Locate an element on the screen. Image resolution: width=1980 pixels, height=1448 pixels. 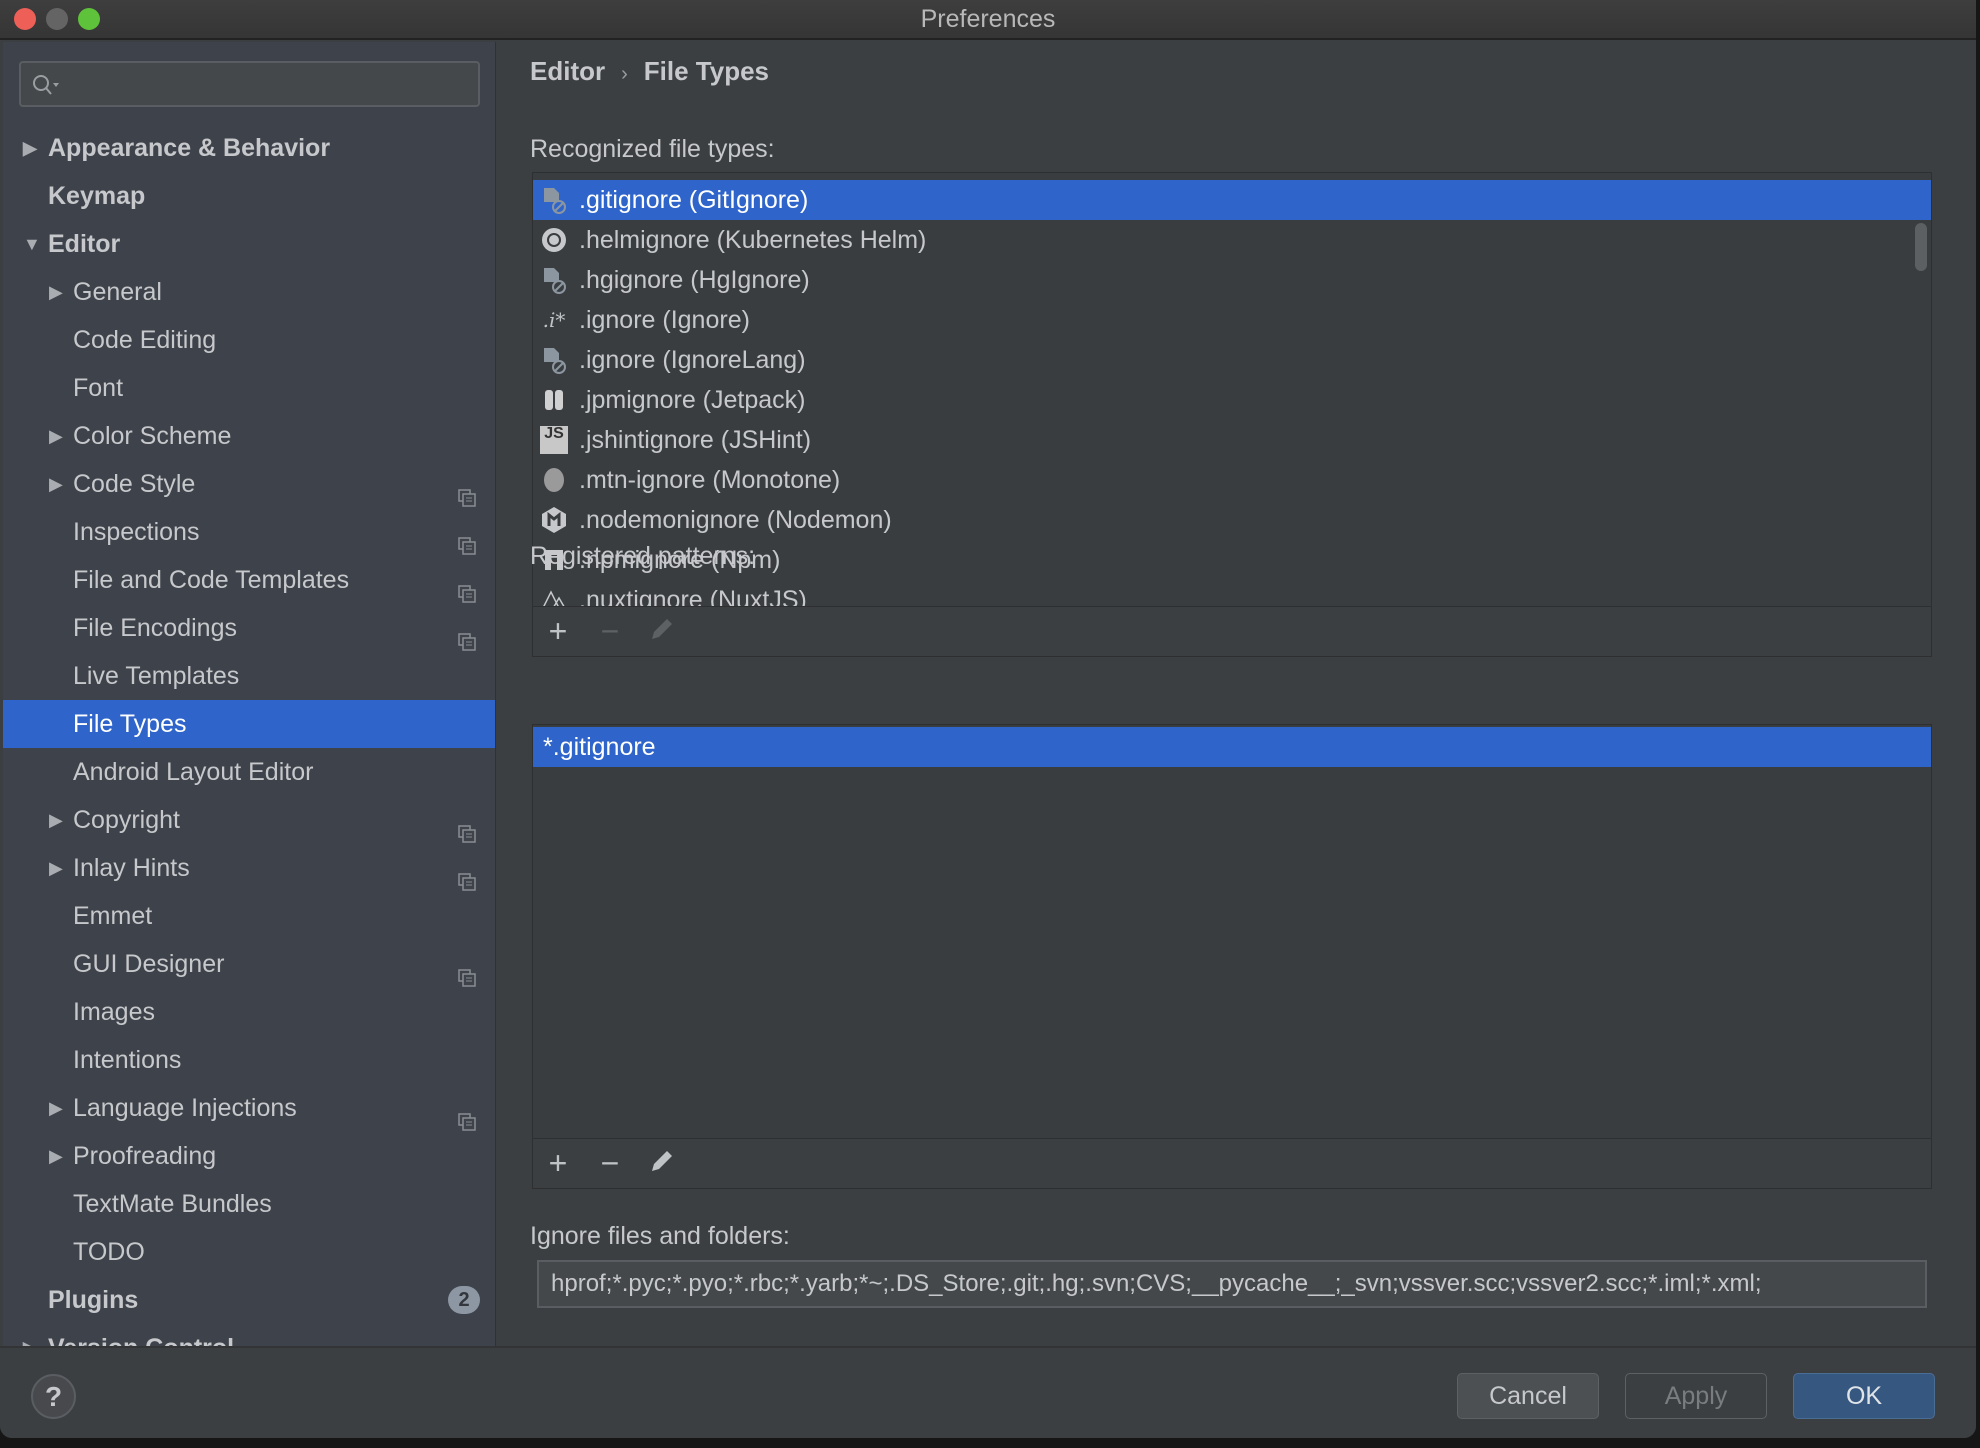
apply-button: Apply is located at coordinates (1696, 1396).